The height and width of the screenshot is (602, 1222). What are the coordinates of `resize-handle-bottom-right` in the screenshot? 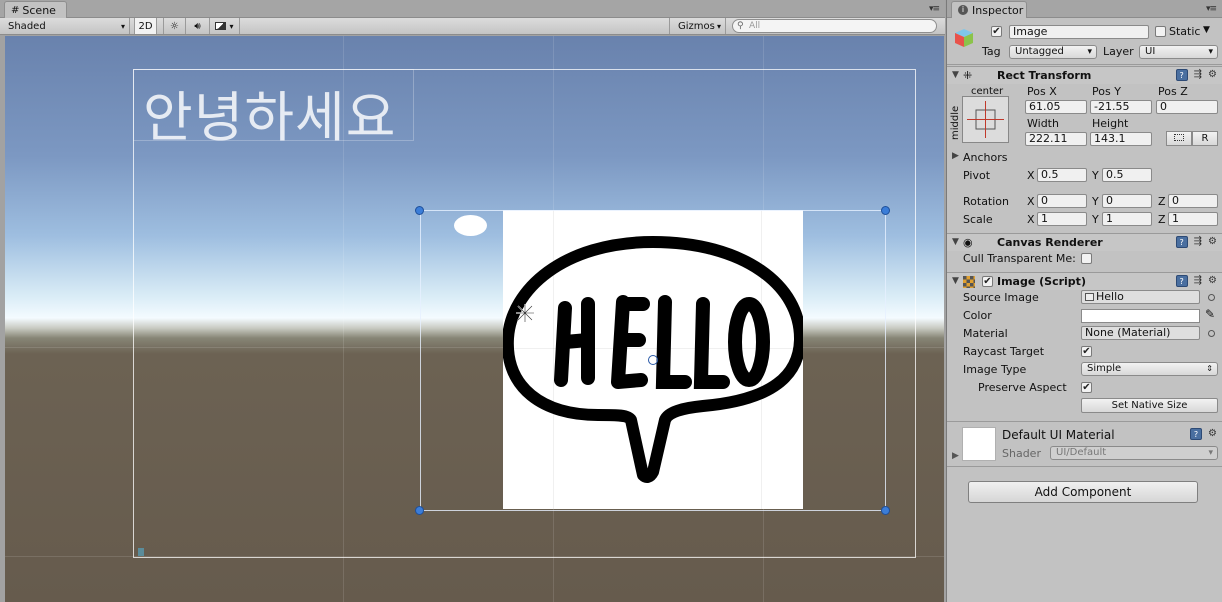 It's located at (885, 510).